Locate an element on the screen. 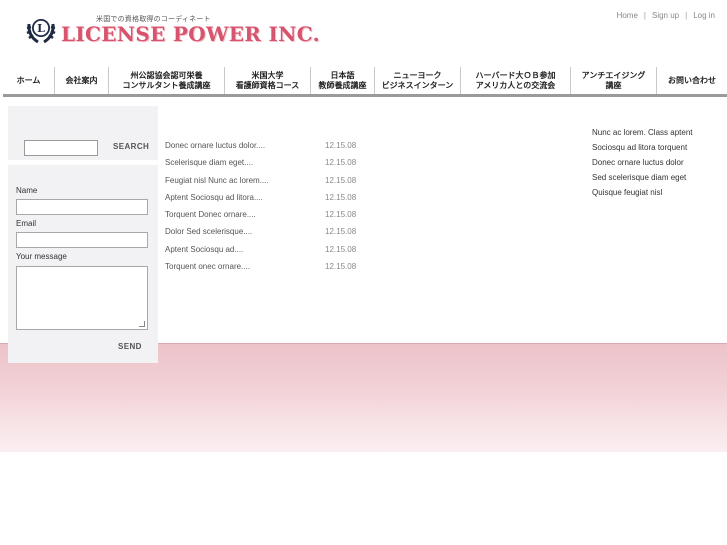 This screenshot has height=545, width=727. logo: L 米国での資格取得のコーディネート LICENSE POWER INC. is located at coordinates (172, 31).